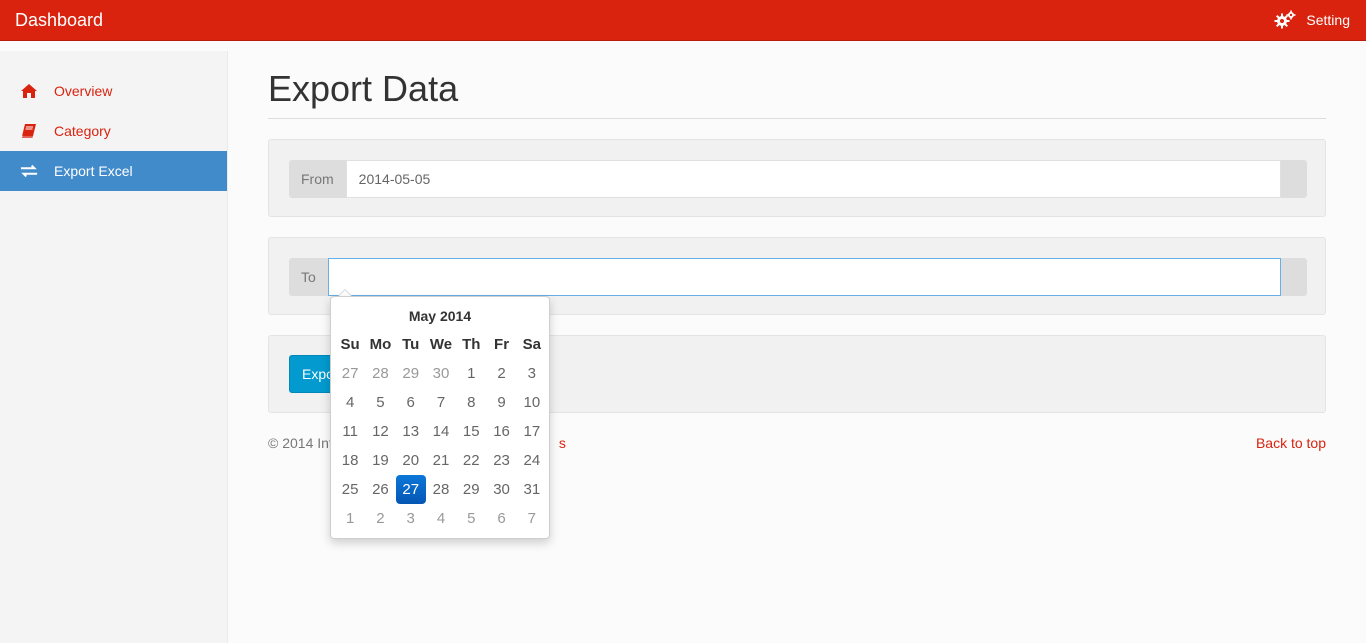  I want to click on home-icon, so click(29, 91).